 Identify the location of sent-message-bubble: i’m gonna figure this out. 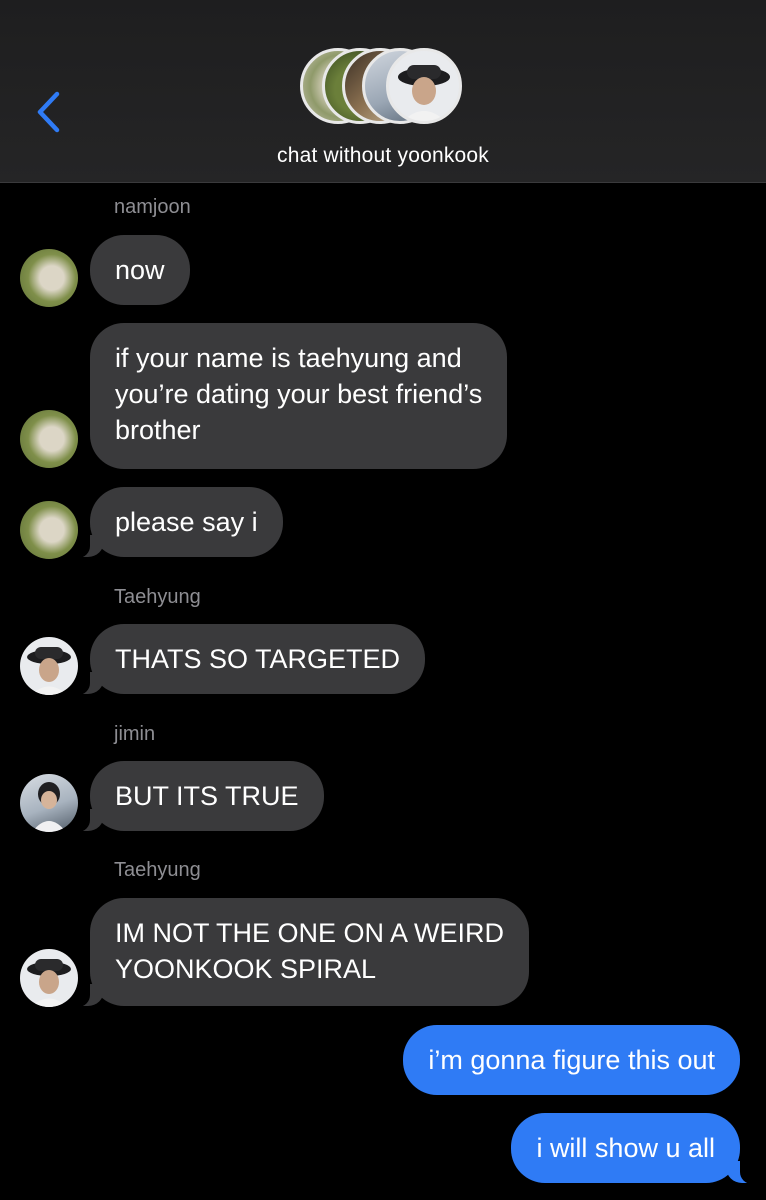
(571, 1060).